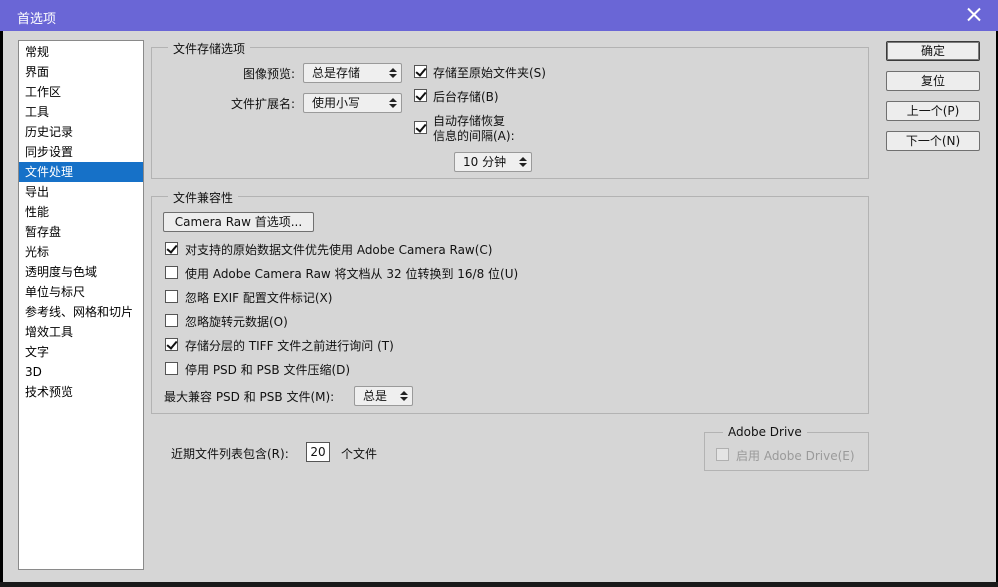  Describe the element at coordinates (81, 272) in the screenshot. I see `sidebar-item: 透明度与色域` at that location.